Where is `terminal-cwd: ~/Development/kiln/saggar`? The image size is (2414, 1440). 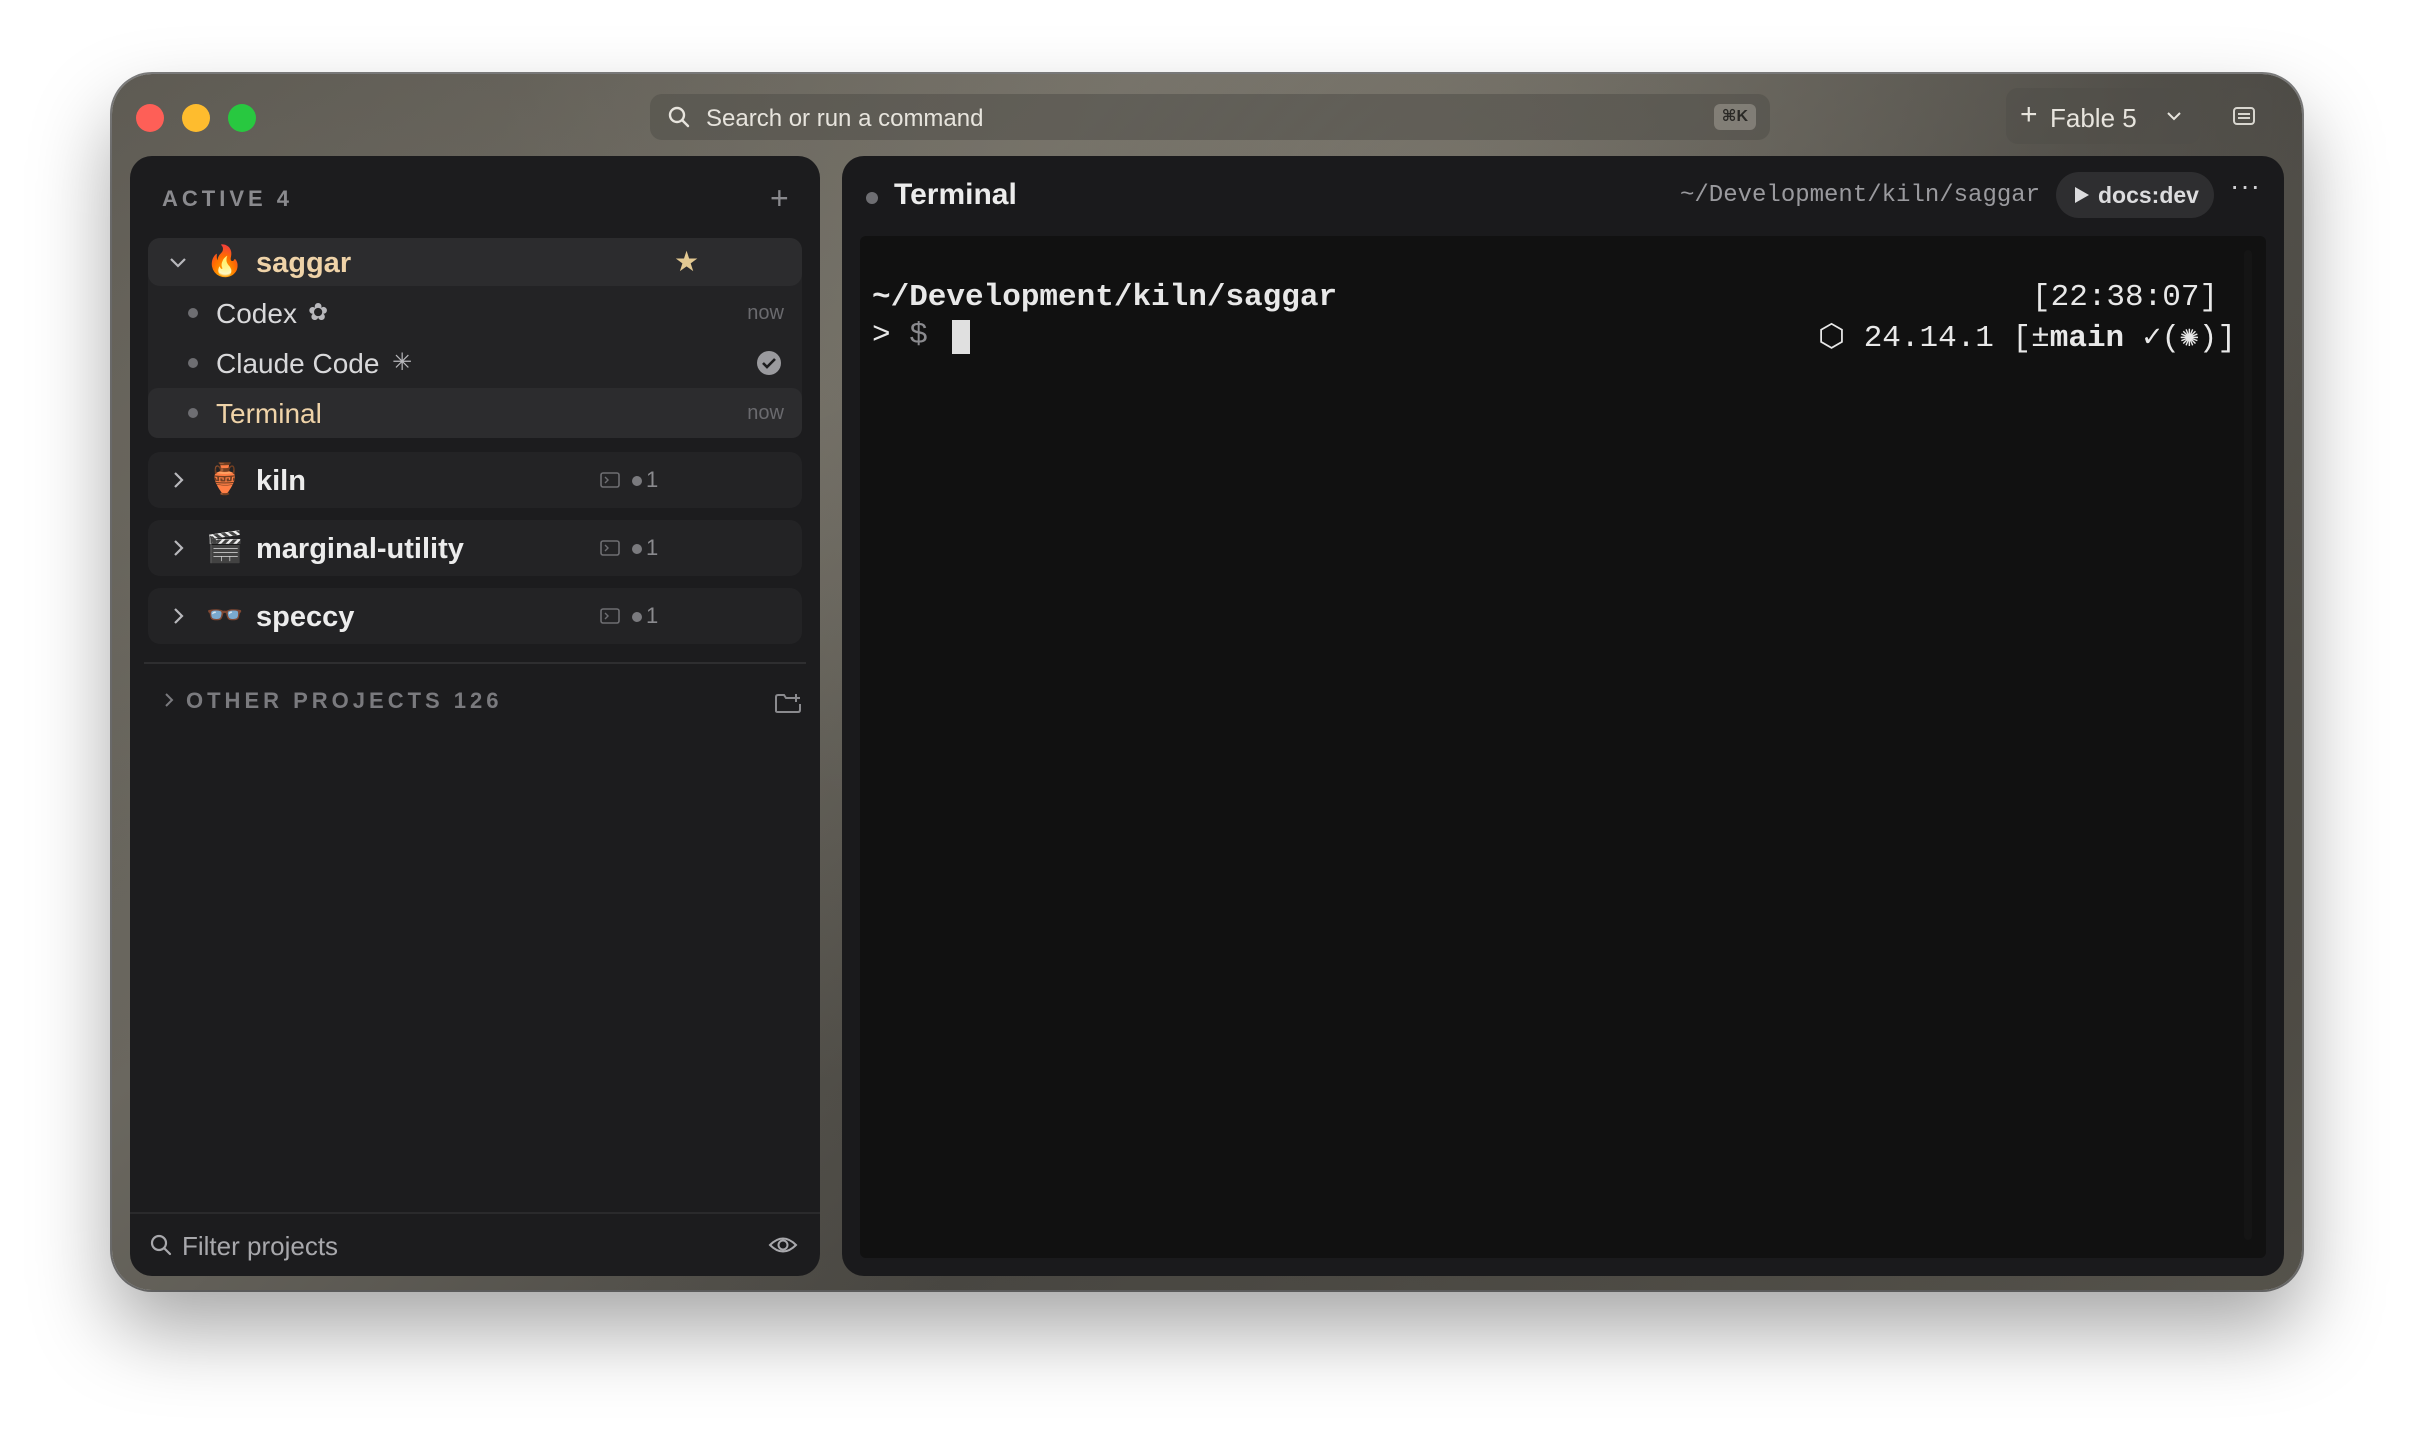 terminal-cwd: ~/Development/kiln/saggar is located at coordinates (1105, 297).